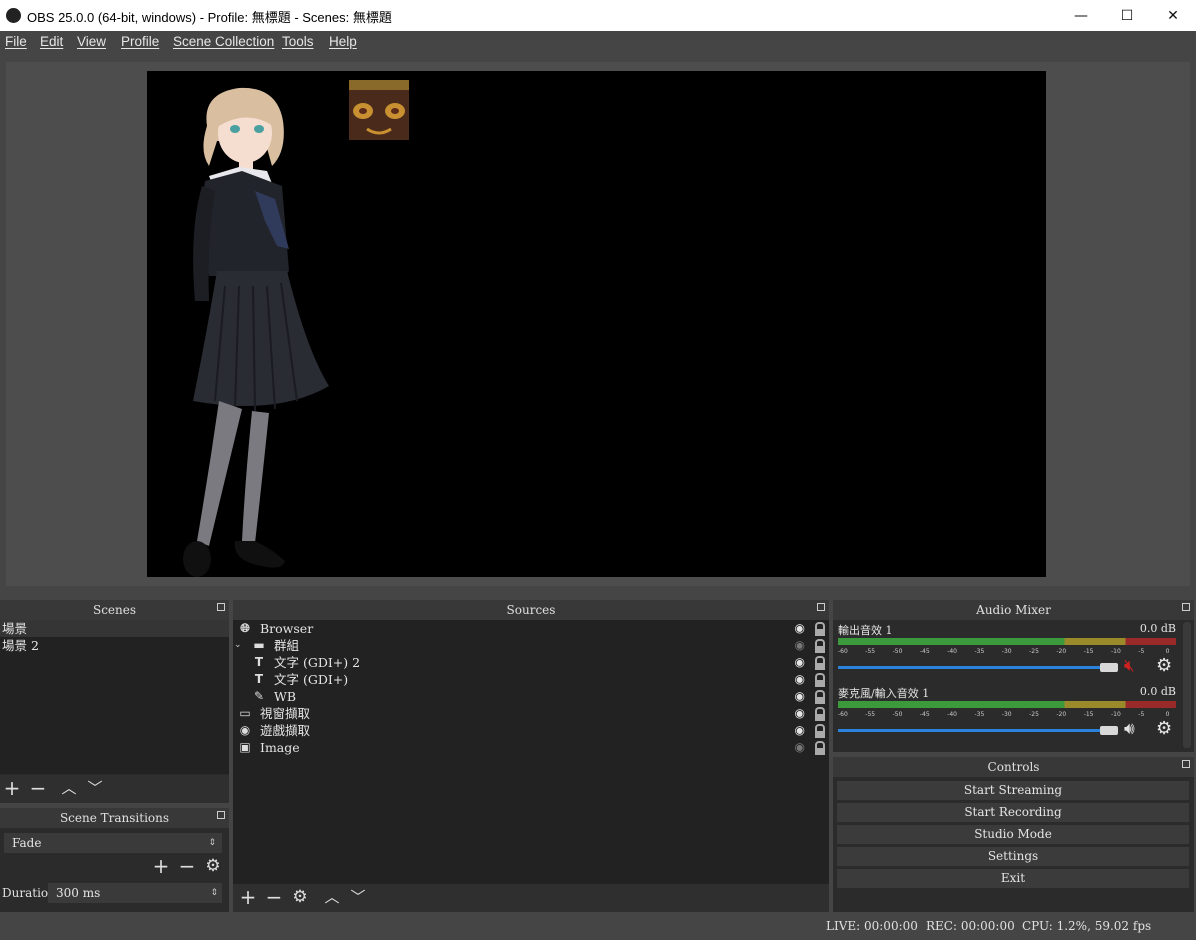 The width and height of the screenshot is (1196, 940). What do you see at coordinates (13, 15) in the screenshot?
I see `obs-logo-icon` at bounding box center [13, 15].